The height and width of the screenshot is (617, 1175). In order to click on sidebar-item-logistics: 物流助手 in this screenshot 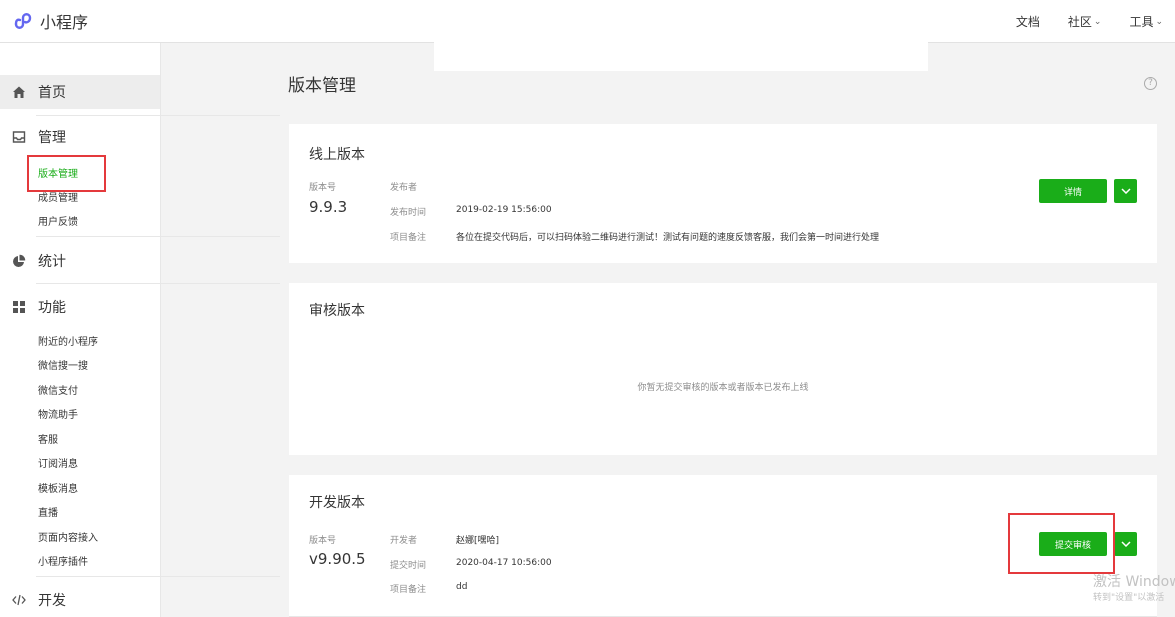, I will do `click(58, 413)`.